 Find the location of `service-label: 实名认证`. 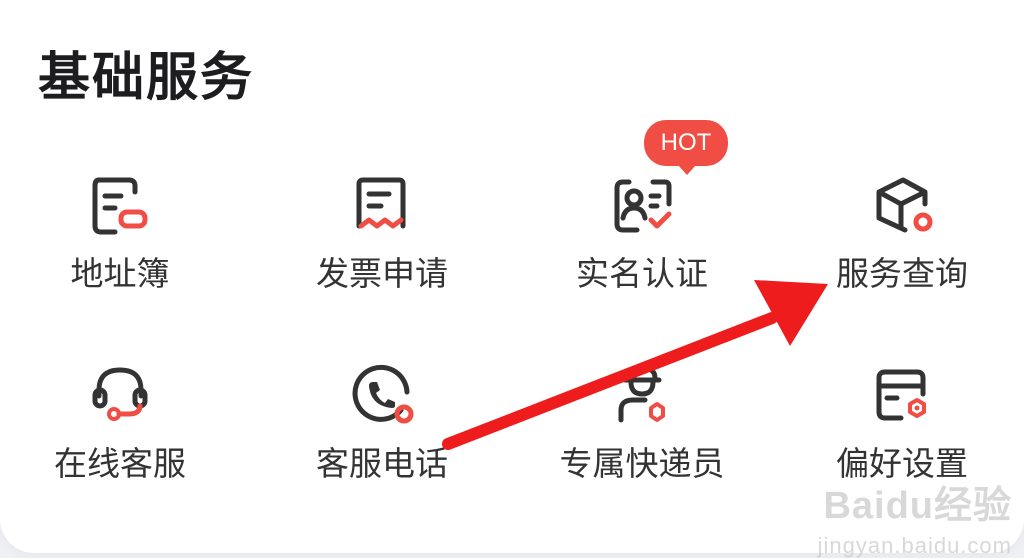

service-label: 实名认证 is located at coordinates (642, 273).